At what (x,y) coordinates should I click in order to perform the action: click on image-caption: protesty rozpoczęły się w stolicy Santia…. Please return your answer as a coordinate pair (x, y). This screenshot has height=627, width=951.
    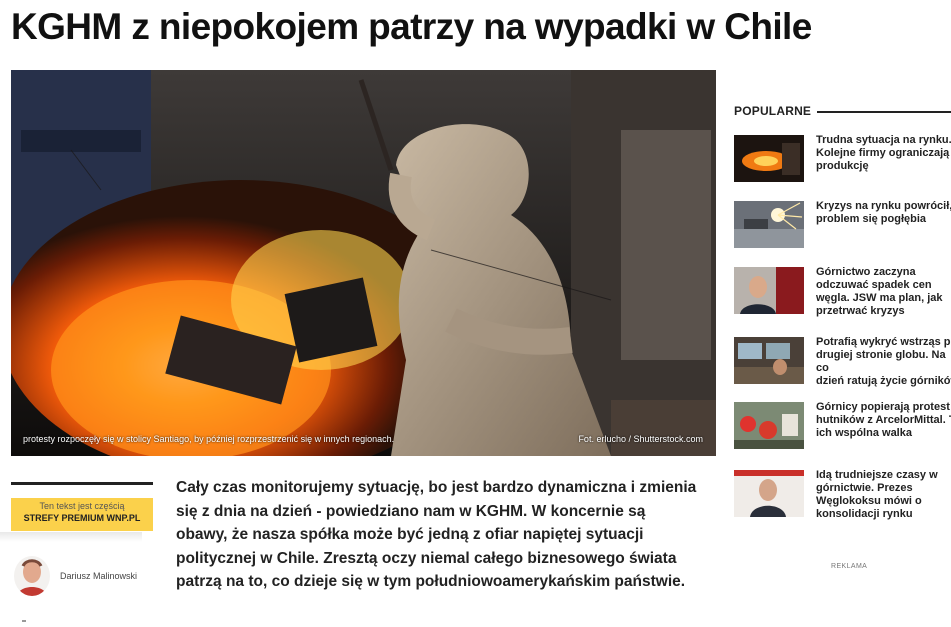
    Looking at the image, I should click on (209, 439).